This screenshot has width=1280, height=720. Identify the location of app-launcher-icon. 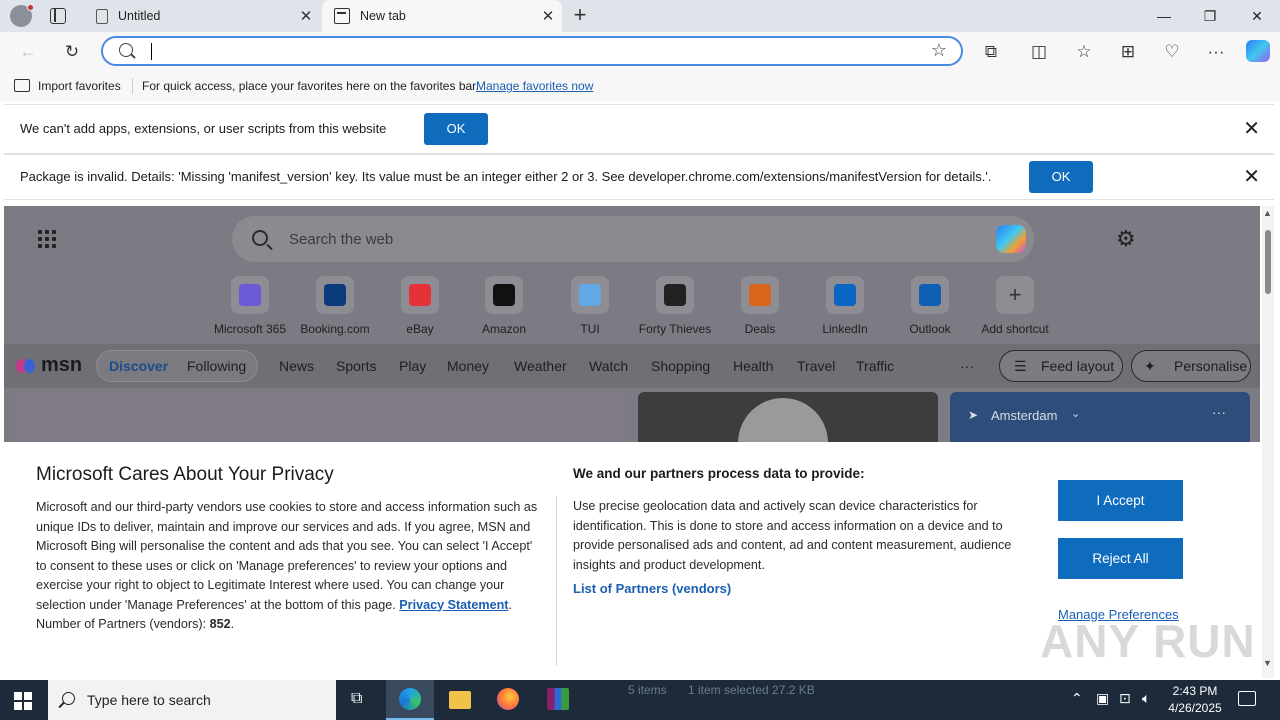
(48, 240).